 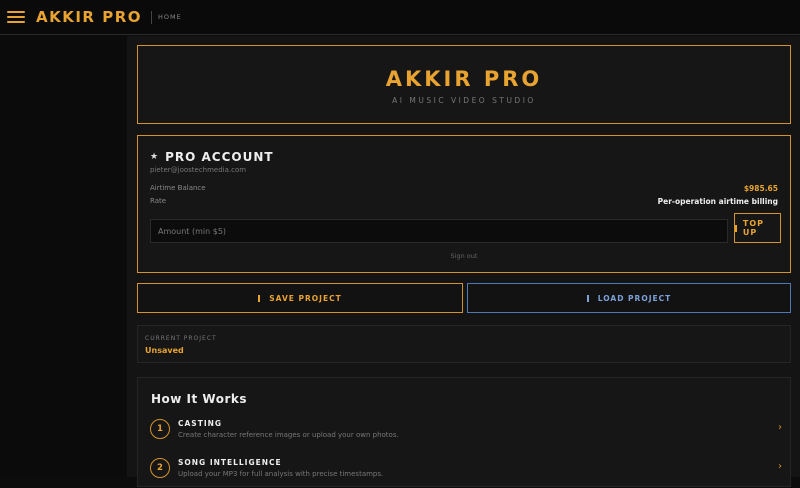 What do you see at coordinates (634, 298) in the screenshot?
I see `load-project-label: LOAD PROJECT` at bounding box center [634, 298].